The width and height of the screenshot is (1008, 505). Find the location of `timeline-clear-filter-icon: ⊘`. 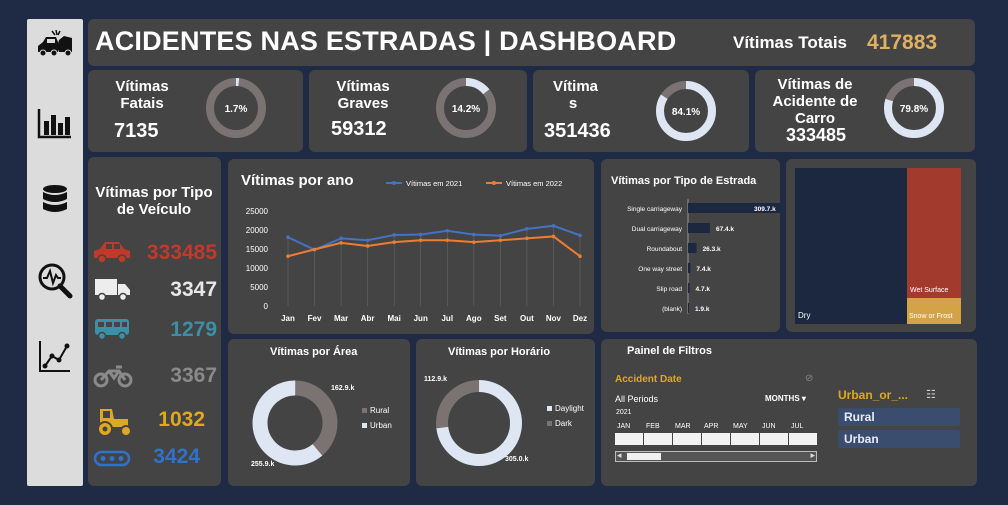

timeline-clear-filter-icon: ⊘ is located at coordinates (809, 378).